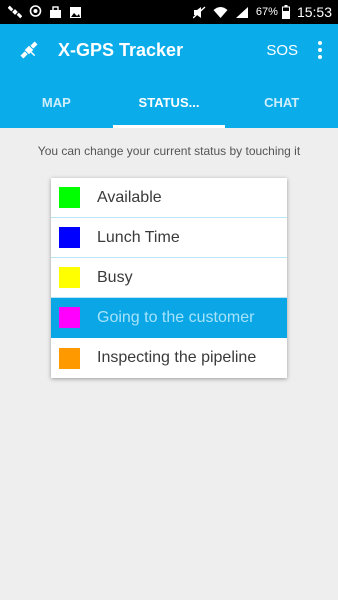 This screenshot has width=338, height=600. I want to click on status-item-going-to-customer: Going to the customer, so click(169, 318).